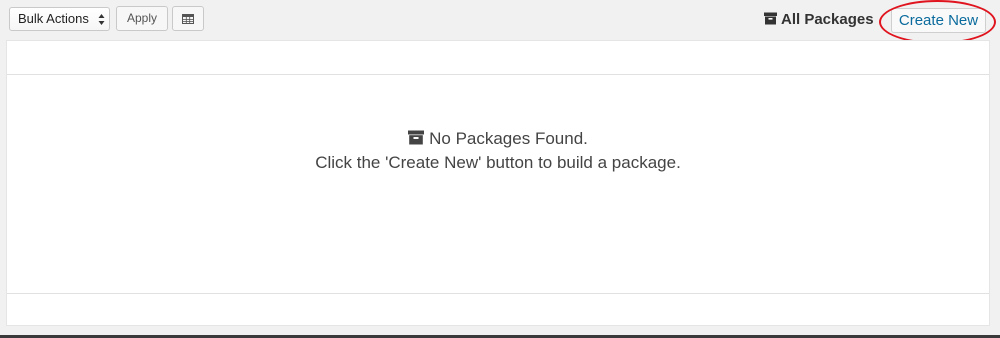  I want to click on grid-icon, so click(188, 19).